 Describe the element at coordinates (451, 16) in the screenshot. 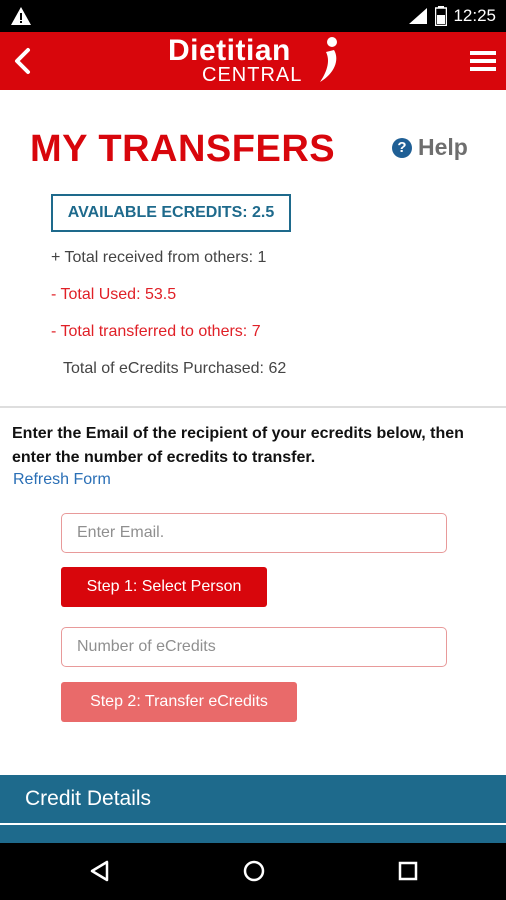

I see `status-indicators: 12:25` at that location.